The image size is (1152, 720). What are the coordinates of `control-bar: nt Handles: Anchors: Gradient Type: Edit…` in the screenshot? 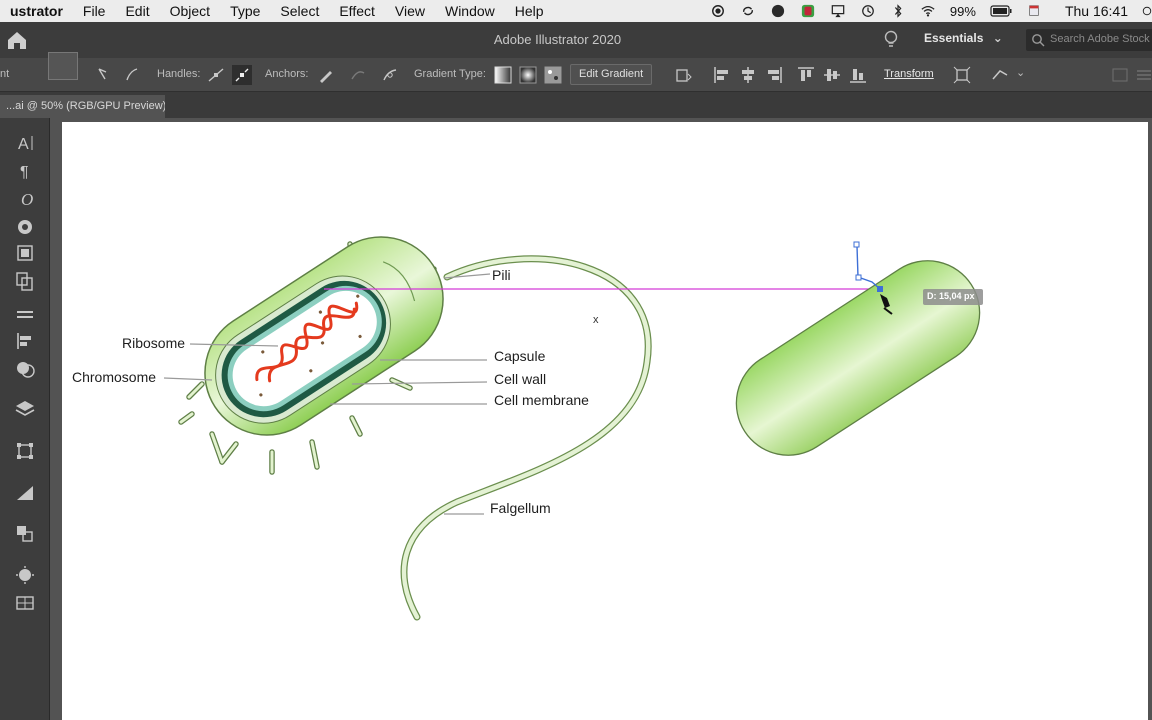 It's located at (576, 75).